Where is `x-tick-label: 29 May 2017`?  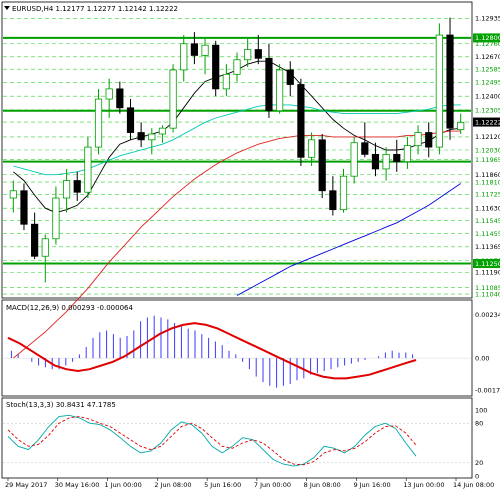
x-tick-label: 29 May 2017 is located at coordinates (26, 485).